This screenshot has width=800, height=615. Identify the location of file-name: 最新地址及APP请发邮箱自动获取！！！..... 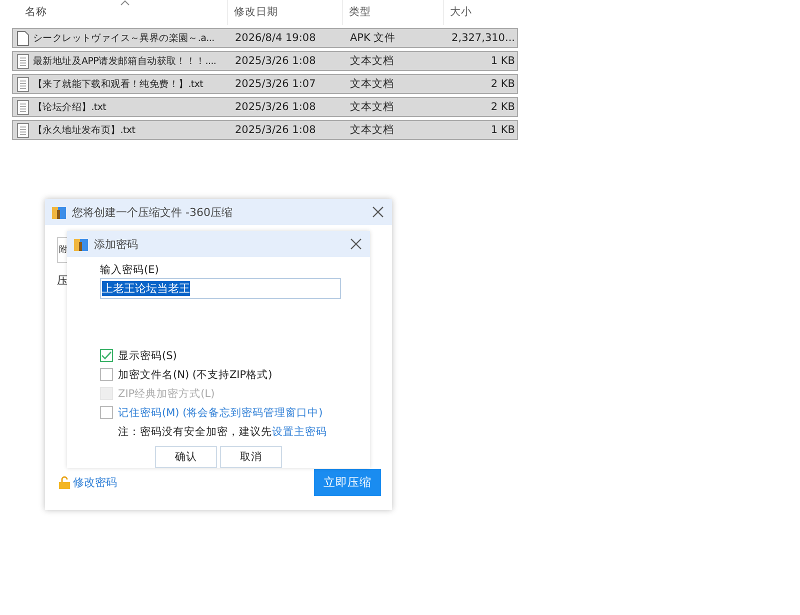
(124, 61).